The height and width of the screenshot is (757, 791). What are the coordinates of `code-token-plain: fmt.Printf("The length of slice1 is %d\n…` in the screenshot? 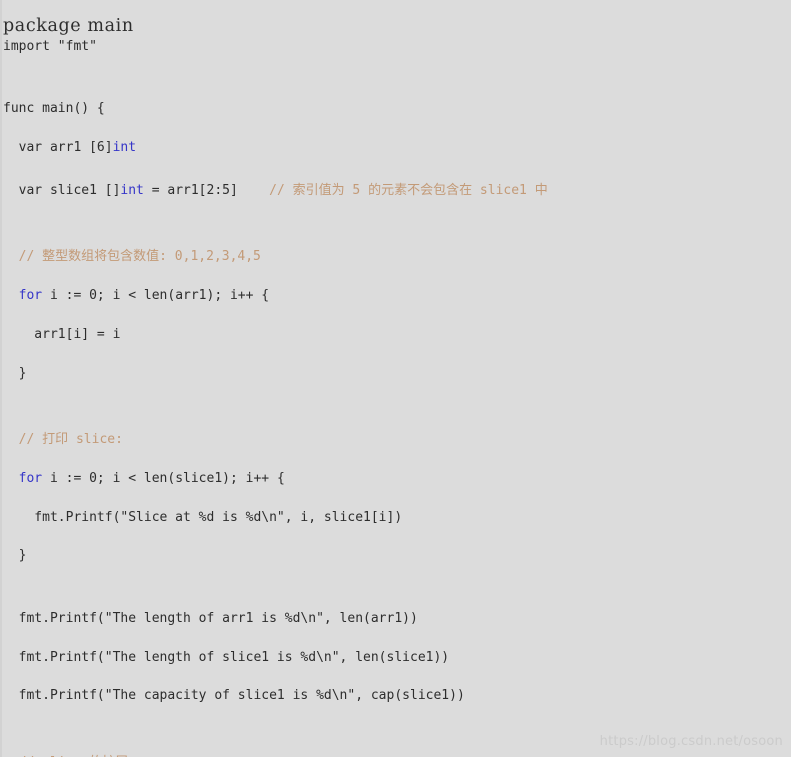 It's located at (226, 657).